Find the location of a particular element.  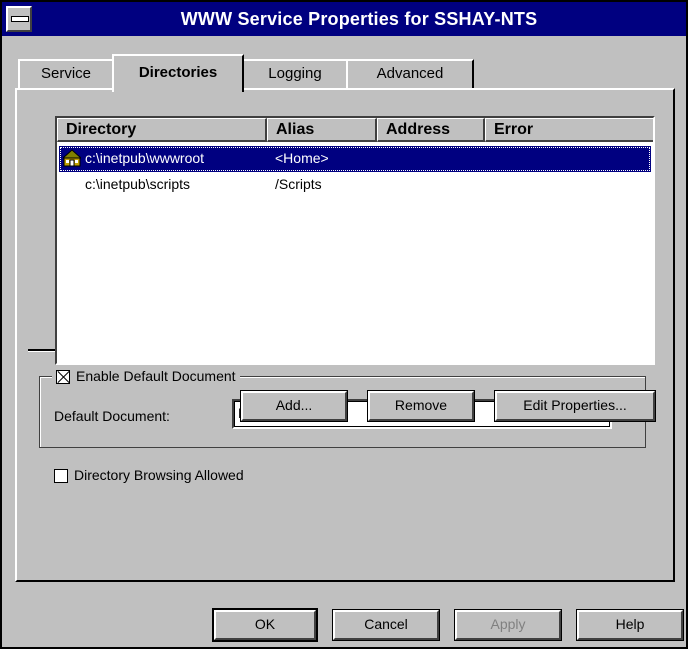

remove-button: Remove is located at coordinates (421, 406).